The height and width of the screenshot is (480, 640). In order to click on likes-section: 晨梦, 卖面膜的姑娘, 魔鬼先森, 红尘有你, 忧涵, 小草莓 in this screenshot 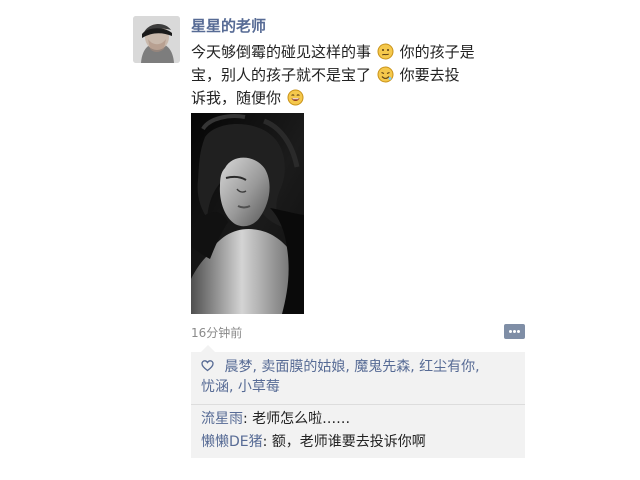, I will do `click(359, 377)`.